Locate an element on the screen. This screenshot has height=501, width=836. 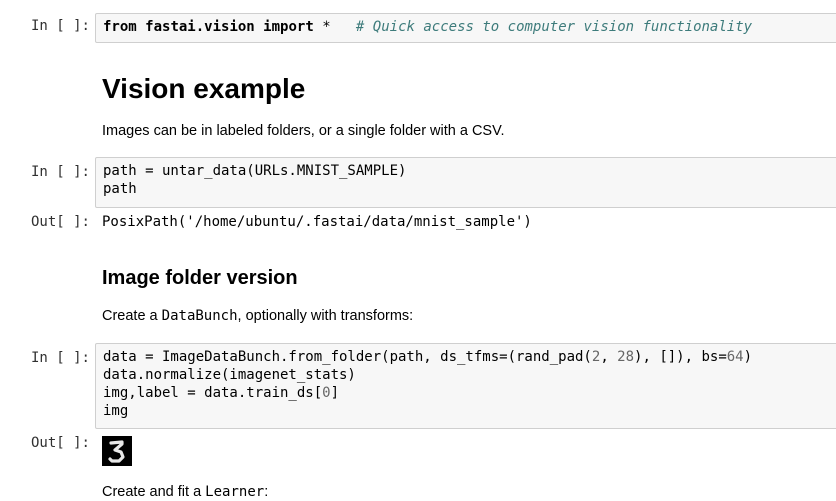
code-line: data.normalize(imagenet_stats) is located at coordinates (229, 375).